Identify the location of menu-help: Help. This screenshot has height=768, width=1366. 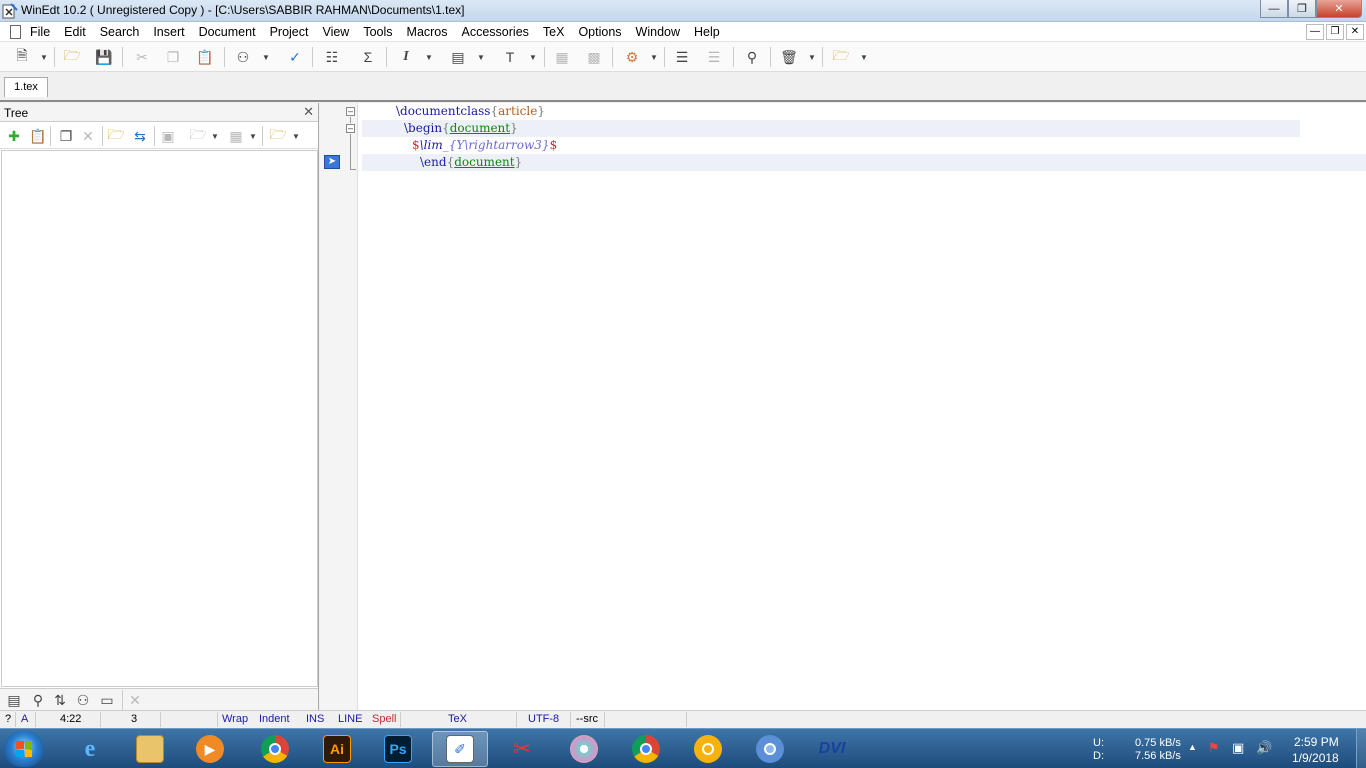
(707, 32).